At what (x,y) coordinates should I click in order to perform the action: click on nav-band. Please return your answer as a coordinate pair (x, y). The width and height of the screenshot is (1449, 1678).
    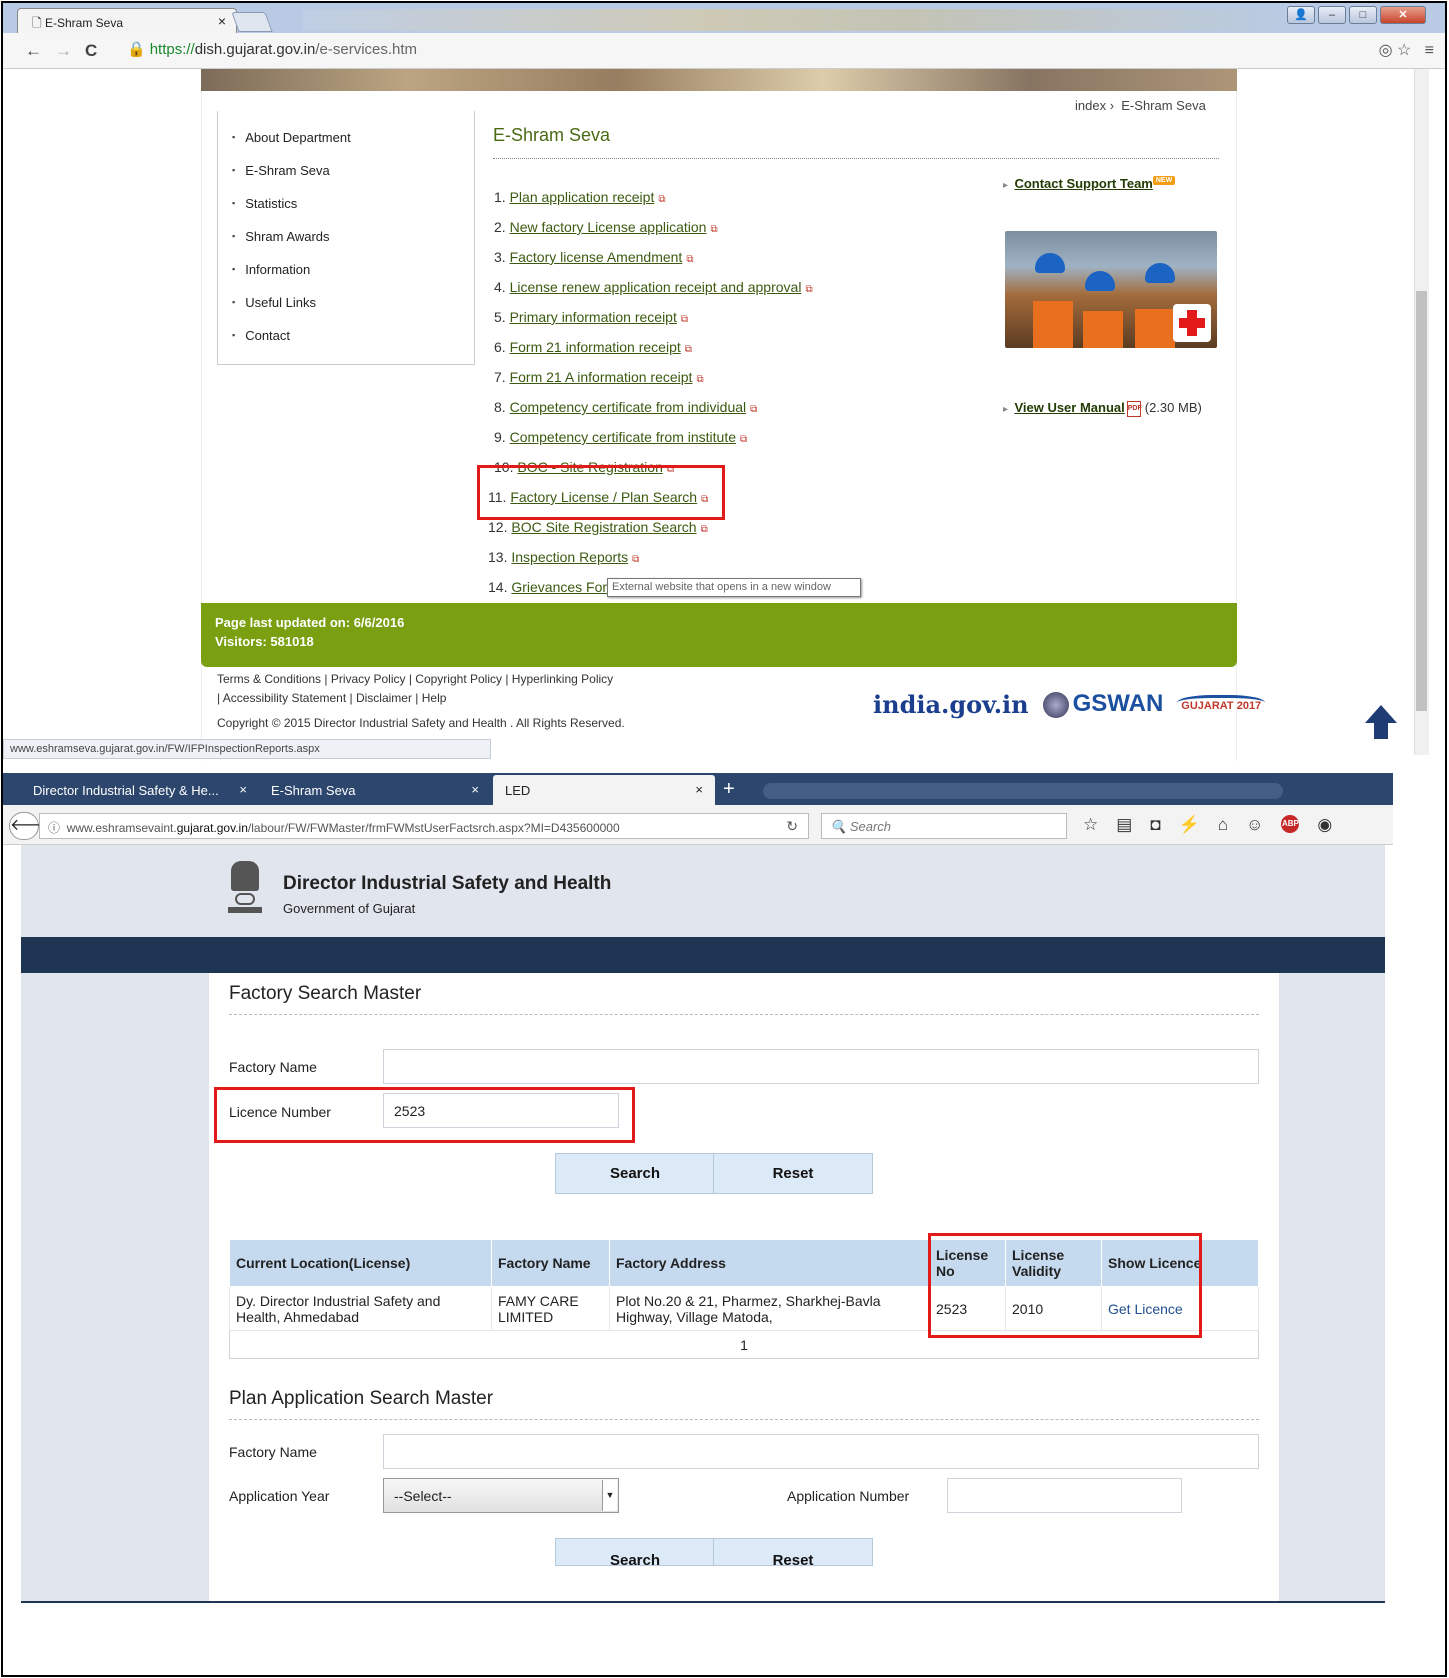
    Looking at the image, I should click on (703, 955).